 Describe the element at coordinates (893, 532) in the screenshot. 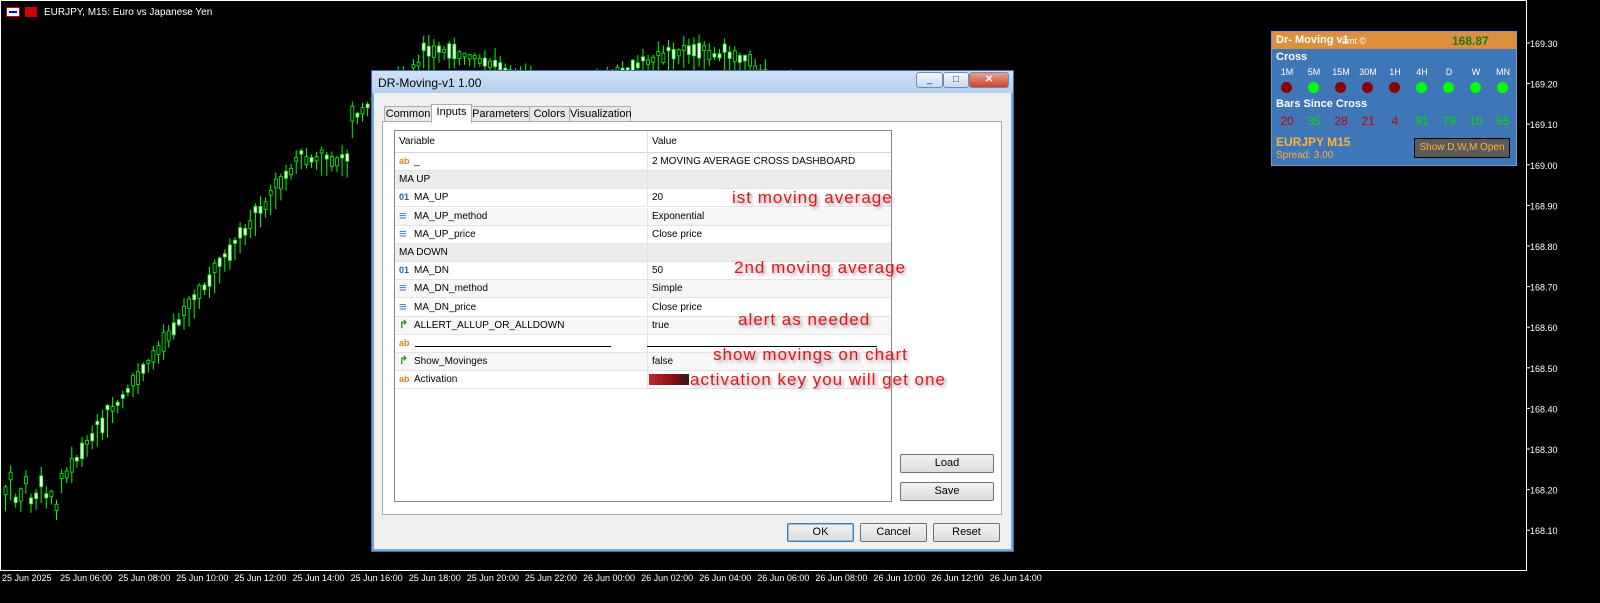

I see `cancel-button: Cancel` at that location.